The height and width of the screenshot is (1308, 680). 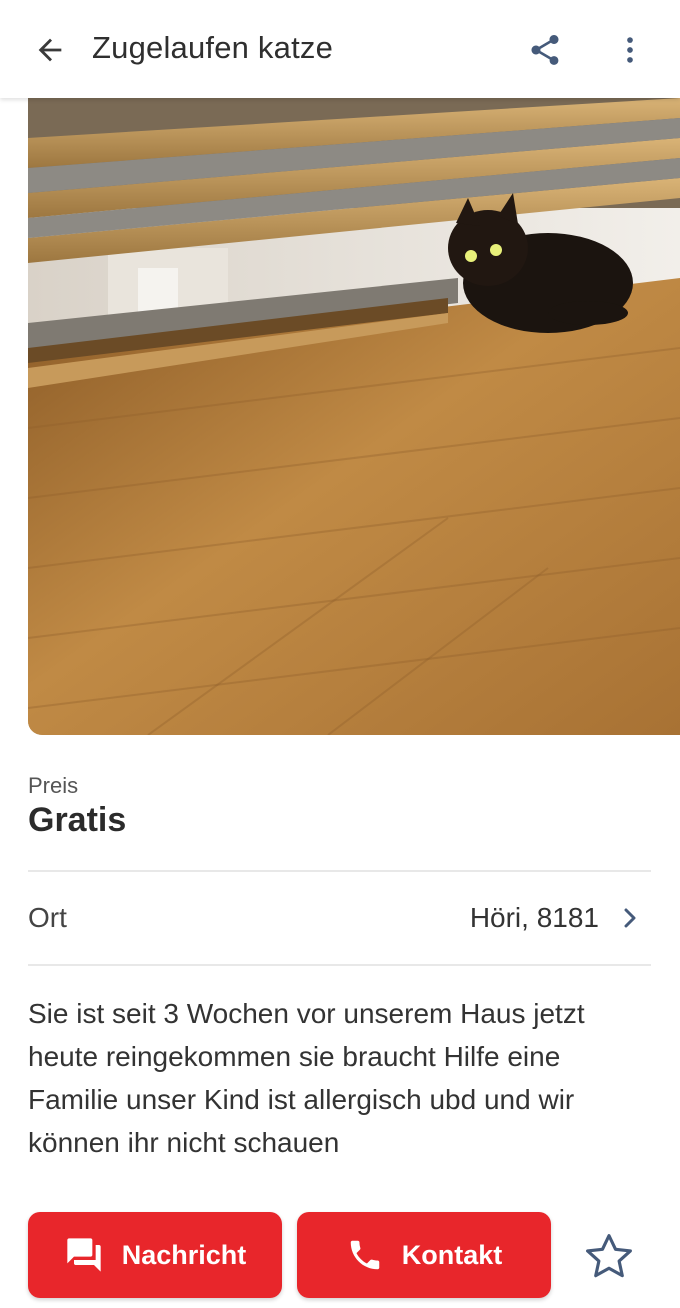 I want to click on message-button-label: Nachricht, so click(x=184, y=1254).